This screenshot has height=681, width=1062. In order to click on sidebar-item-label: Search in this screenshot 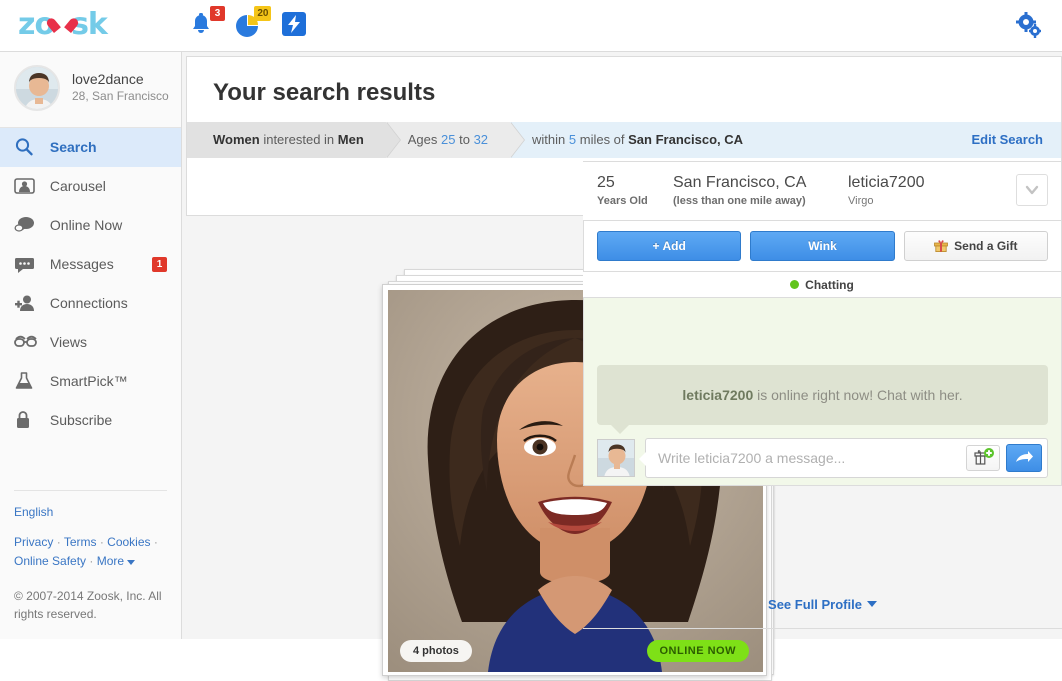, I will do `click(73, 147)`.